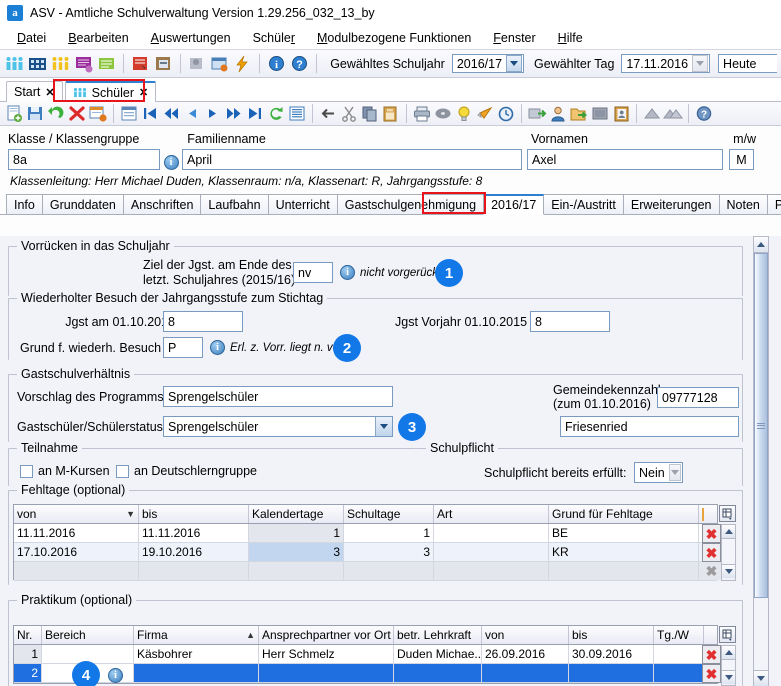 The width and height of the screenshot is (781, 686). What do you see at coordinates (624, 552) in the screenshot?
I see `cell-grund: KR` at bounding box center [624, 552].